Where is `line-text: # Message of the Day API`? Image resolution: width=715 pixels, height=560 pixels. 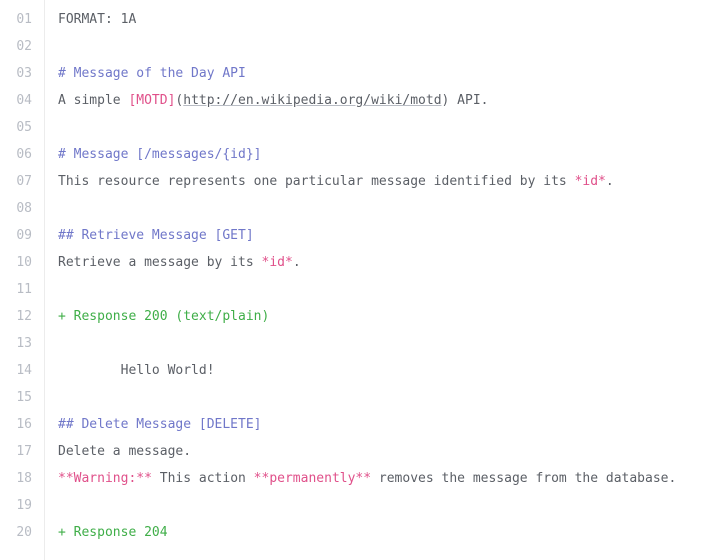
line-text: # Message of the Day API is located at coordinates (152, 73).